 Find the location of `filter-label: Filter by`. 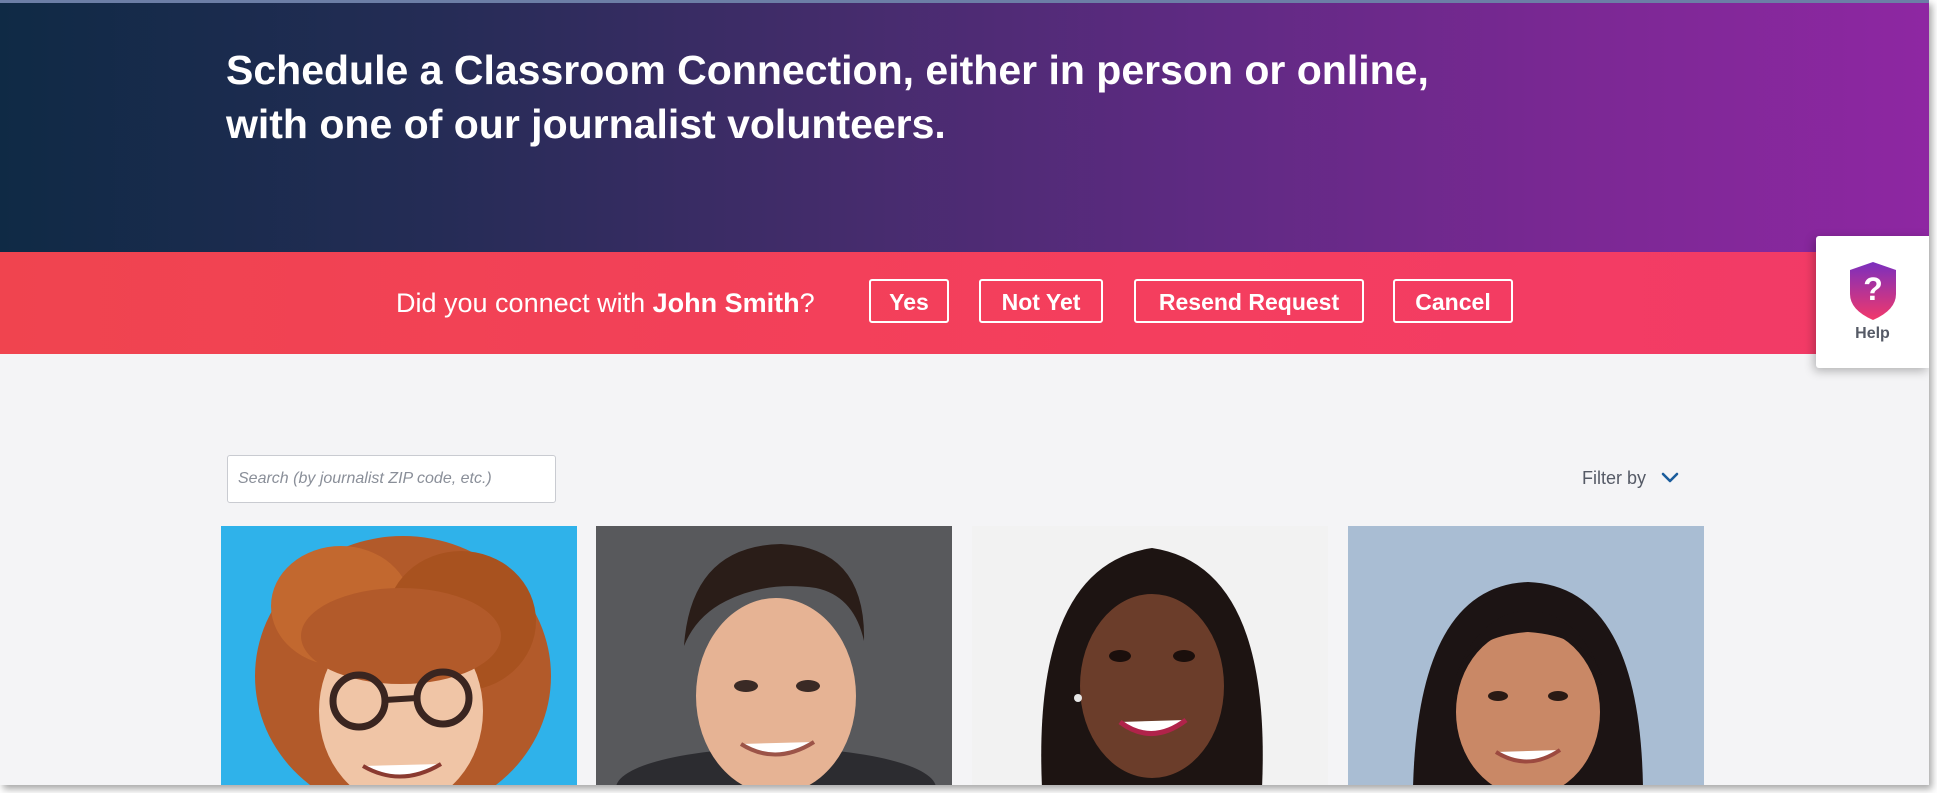

filter-label: Filter by is located at coordinates (1614, 478).